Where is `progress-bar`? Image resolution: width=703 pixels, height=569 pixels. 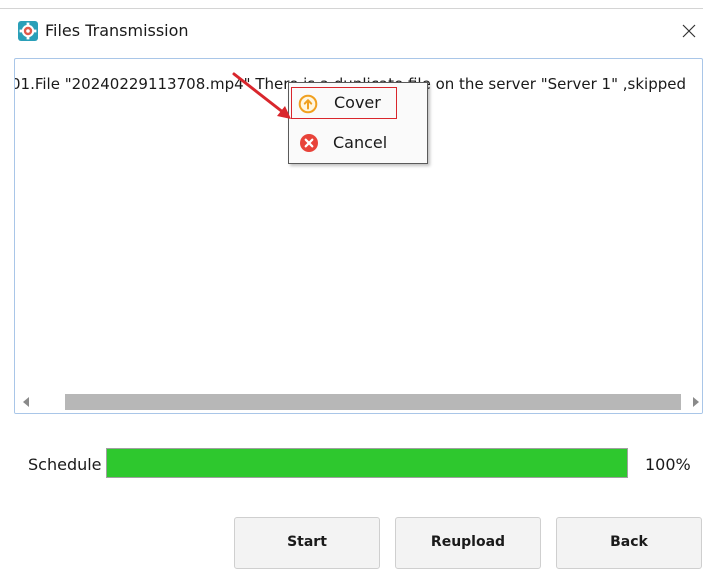 progress-bar is located at coordinates (367, 463).